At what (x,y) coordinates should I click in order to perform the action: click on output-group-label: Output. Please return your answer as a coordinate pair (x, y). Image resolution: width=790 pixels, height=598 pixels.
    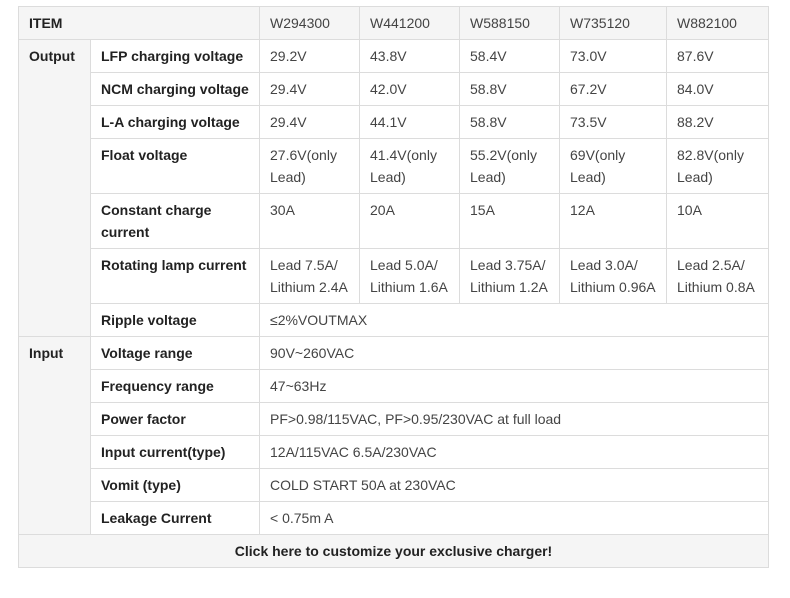
    Looking at the image, I should click on (54, 188).